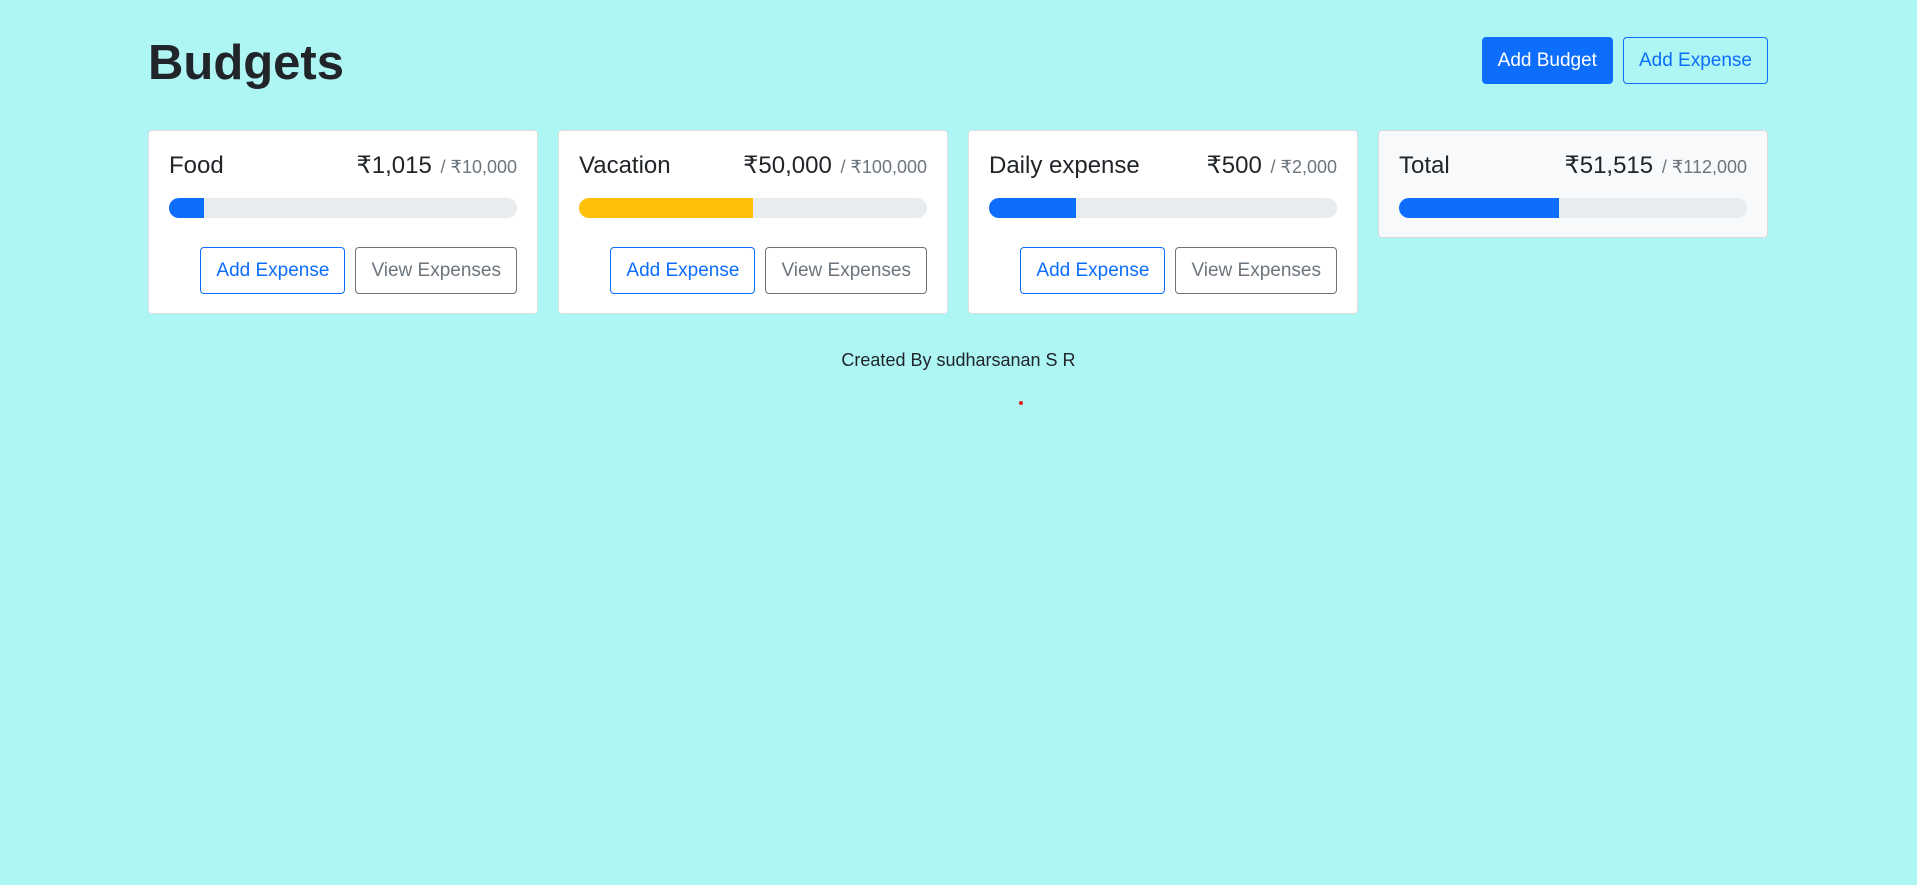 This screenshot has height=885, width=1917. What do you see at coordinates (436, 165) in the screenshot?
I see `budget-amount: ₹1,015 / ₹10,000` at bounding box center [436, 165].